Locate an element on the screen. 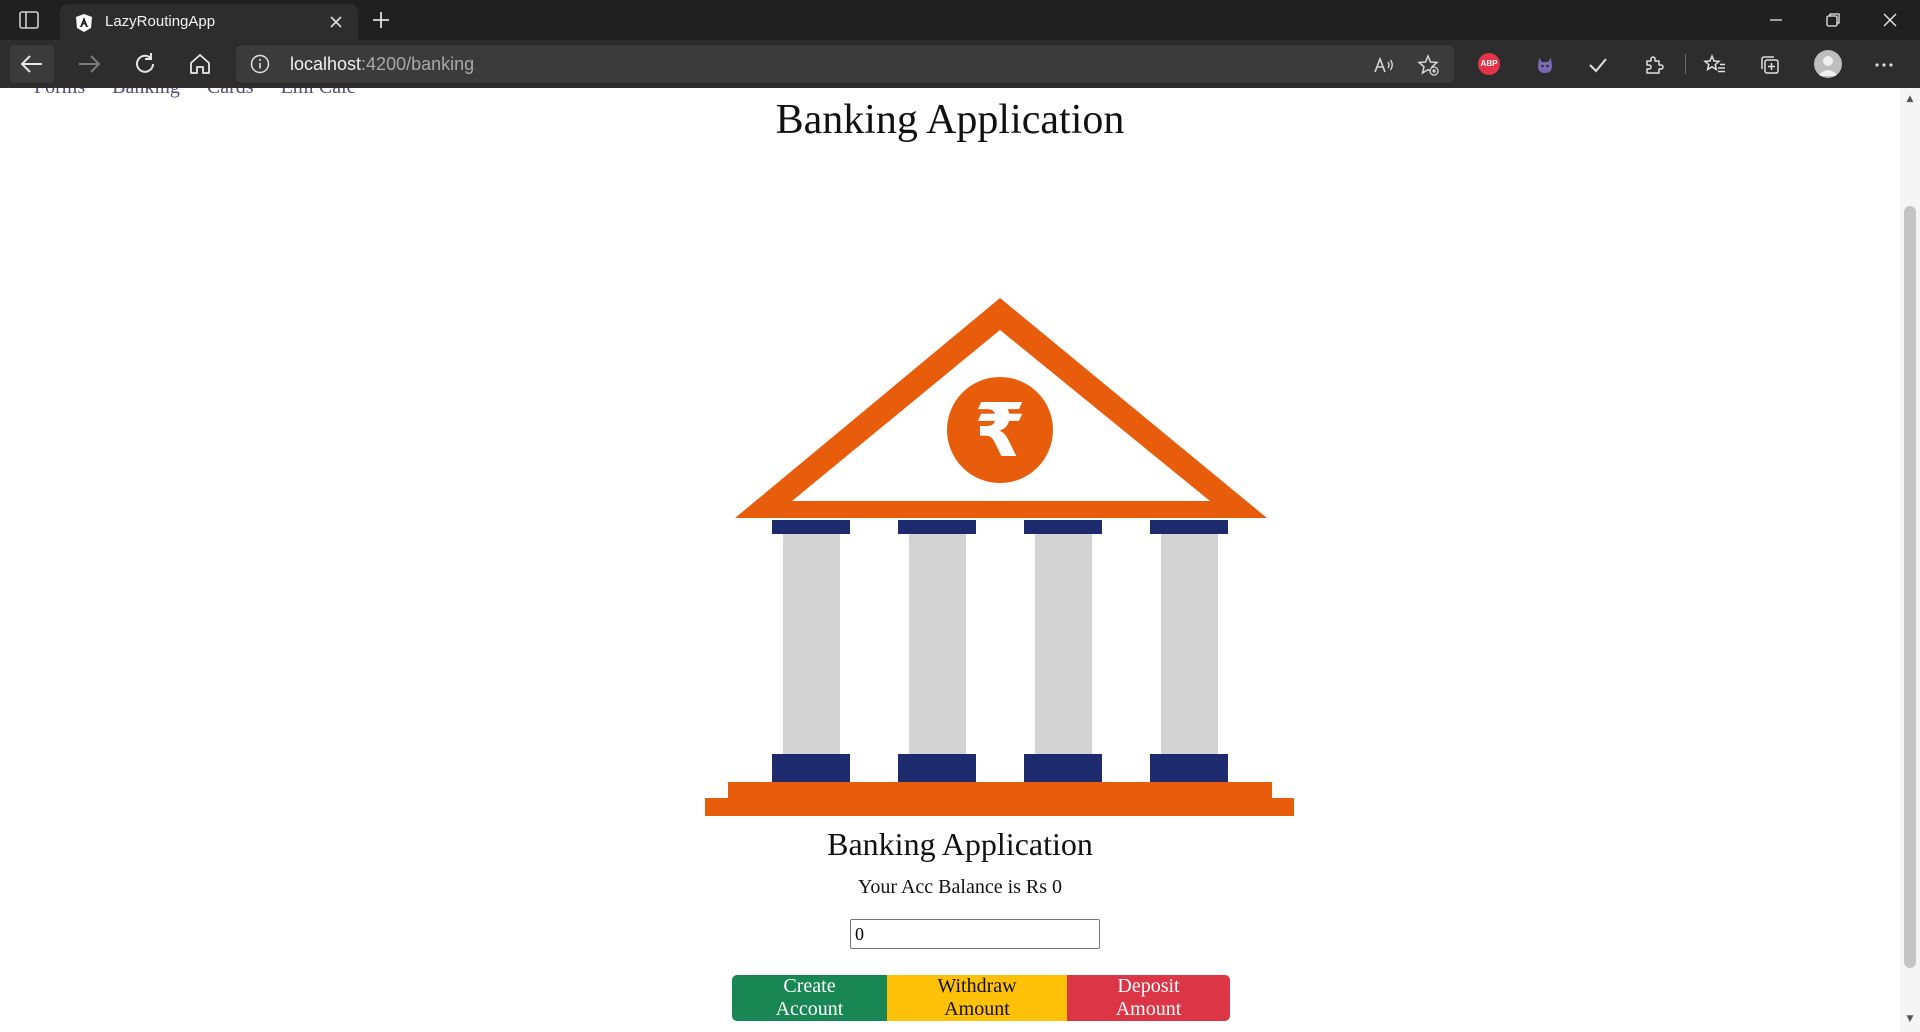 The width and height of the screenshot is (1920, 1032). scroll-down-icon: ▼ is located at coordinates (1910, 1019).